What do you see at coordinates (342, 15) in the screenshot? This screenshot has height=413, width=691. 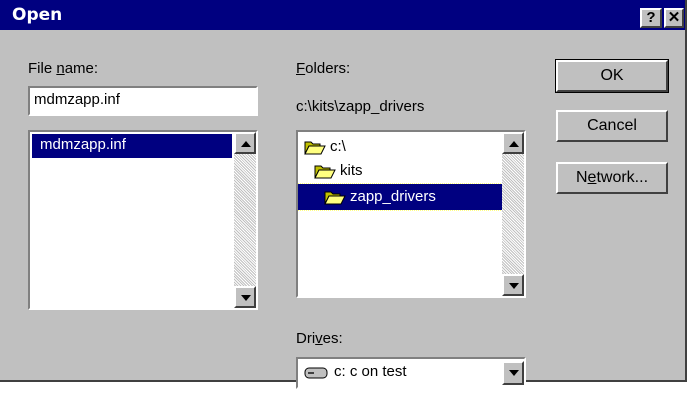 I see `title-bar: Open ? ✕` at bounding box center [342, 15].